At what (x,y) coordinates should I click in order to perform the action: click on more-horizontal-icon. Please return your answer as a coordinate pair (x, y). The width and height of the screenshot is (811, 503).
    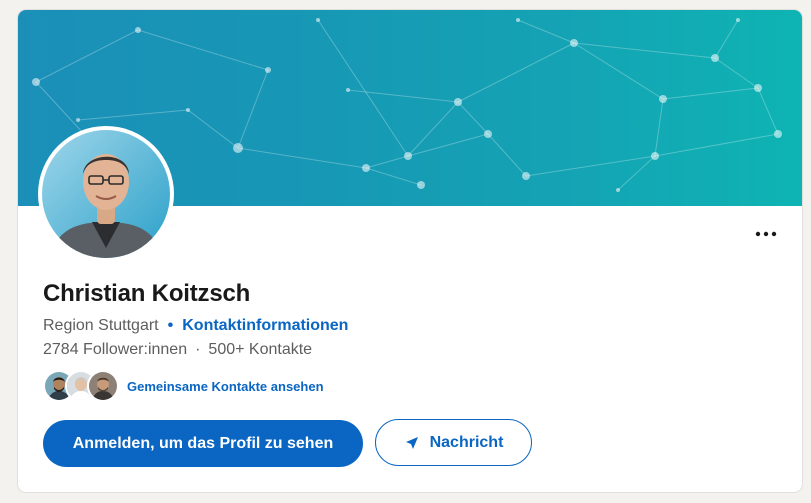
    Looking at the image, I should click on (766, 234).